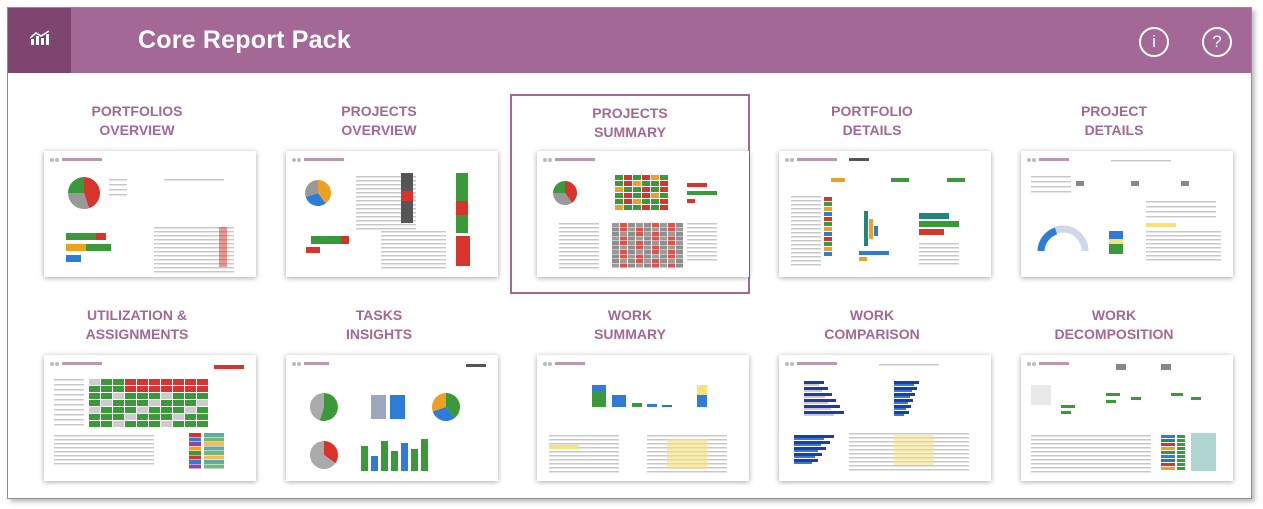 The image size is (1263, 509). I want to click on report-tile: PROJECTS OVERVIEW, so click(379, 194).